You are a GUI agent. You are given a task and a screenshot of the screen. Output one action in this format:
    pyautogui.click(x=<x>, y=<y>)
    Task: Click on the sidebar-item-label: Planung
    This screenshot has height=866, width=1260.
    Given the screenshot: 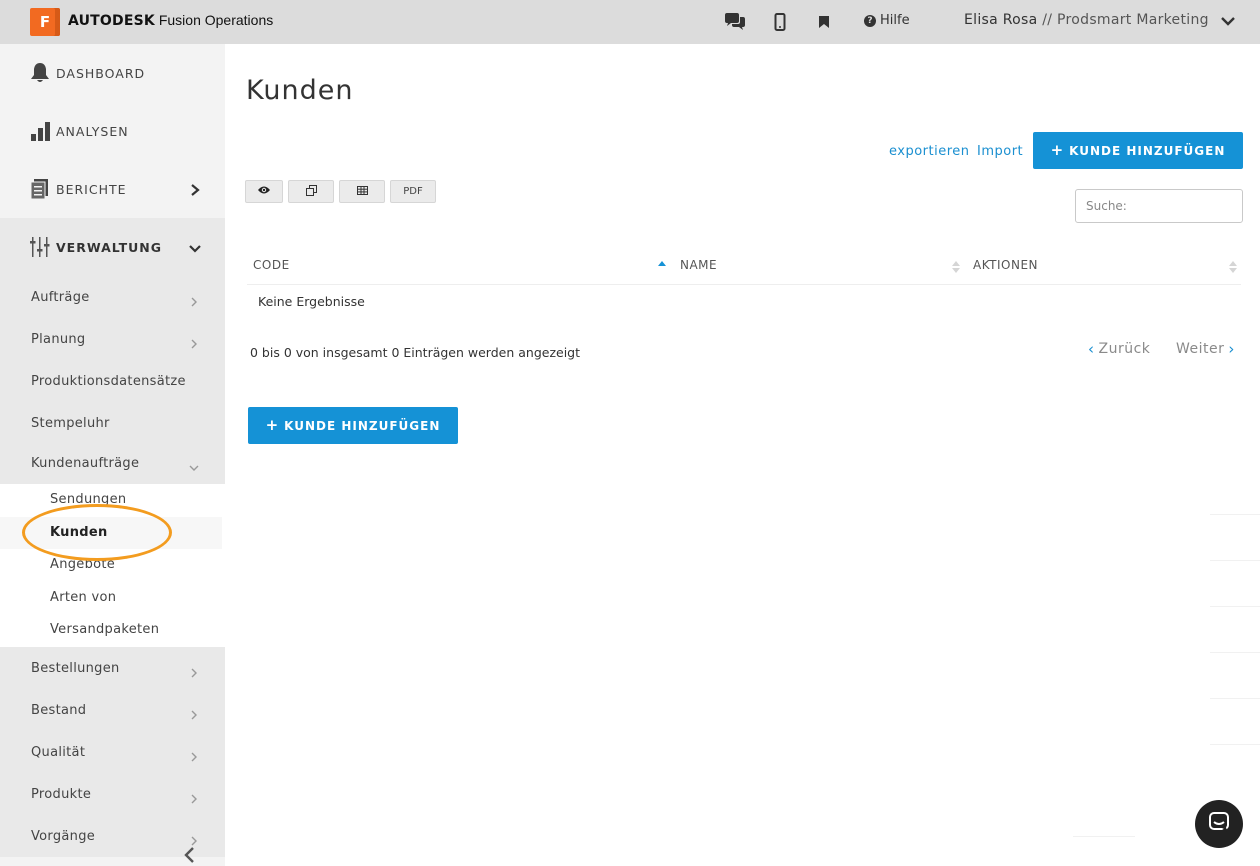 What is the action you would take?
    pyautogui.click(x=58, y=339)
    